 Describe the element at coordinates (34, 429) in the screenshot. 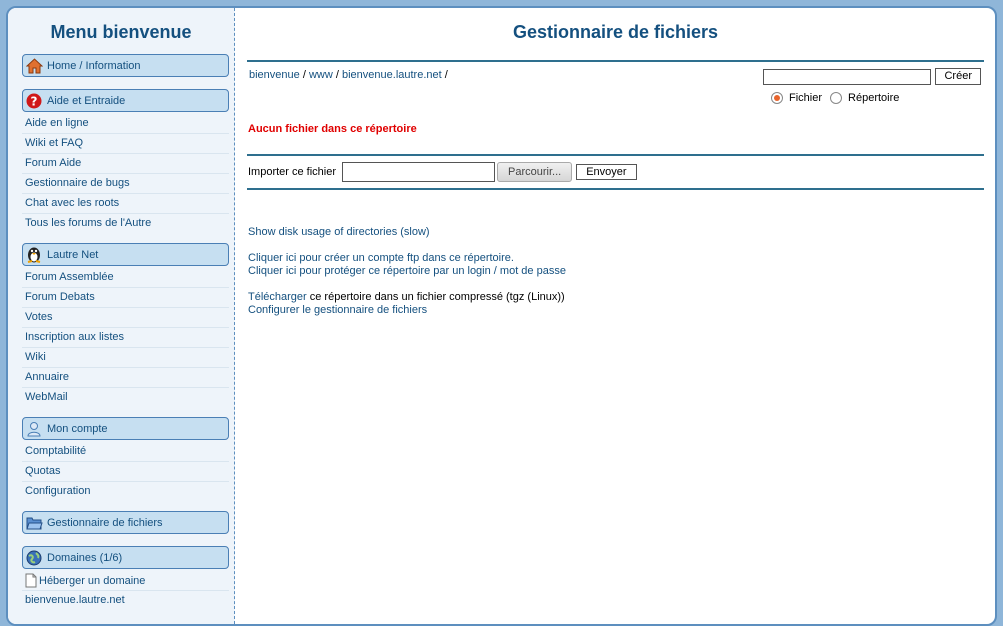

I see `user-icon` at that location.